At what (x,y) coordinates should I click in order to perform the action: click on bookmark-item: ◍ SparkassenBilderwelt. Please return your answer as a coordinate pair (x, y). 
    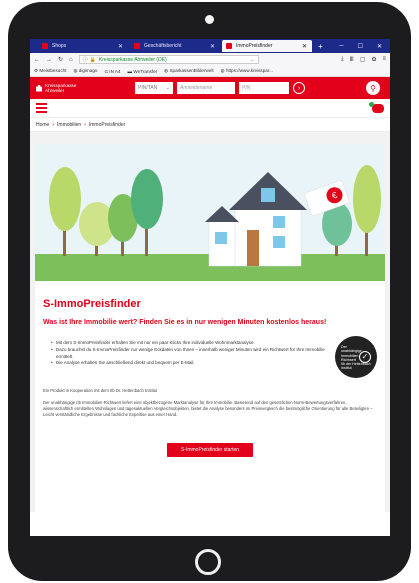
    Looking at the image, I should click on (188, 71).